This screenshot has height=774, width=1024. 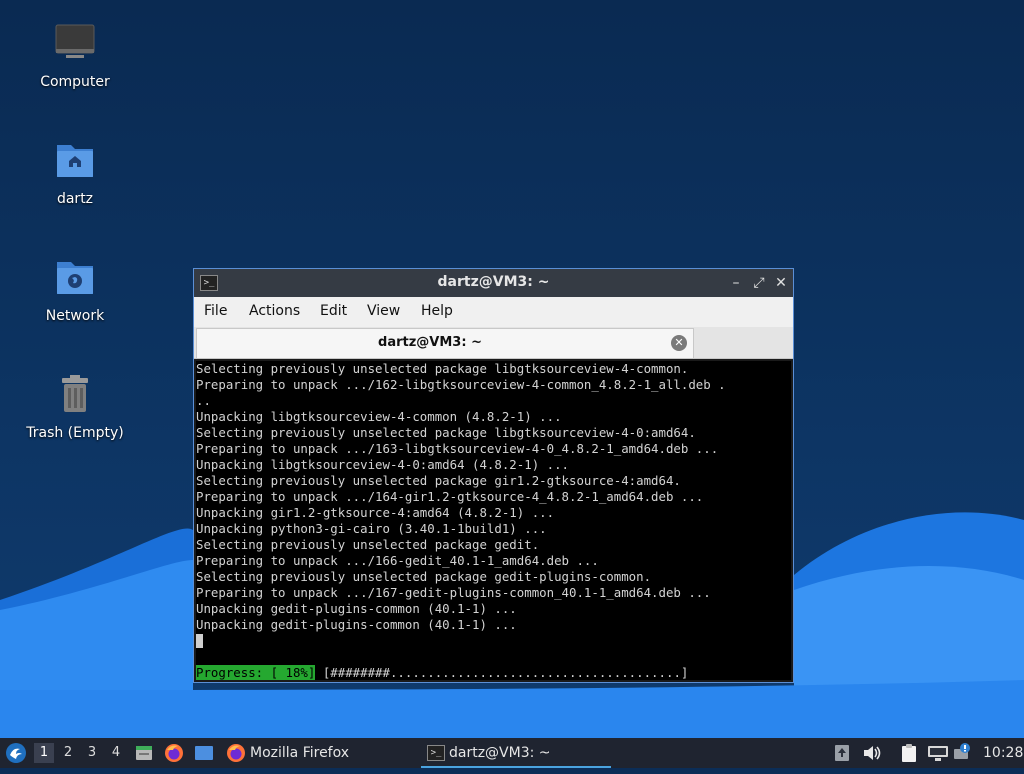 I want to click on clipboard-tray, so click(x=909, y=753).